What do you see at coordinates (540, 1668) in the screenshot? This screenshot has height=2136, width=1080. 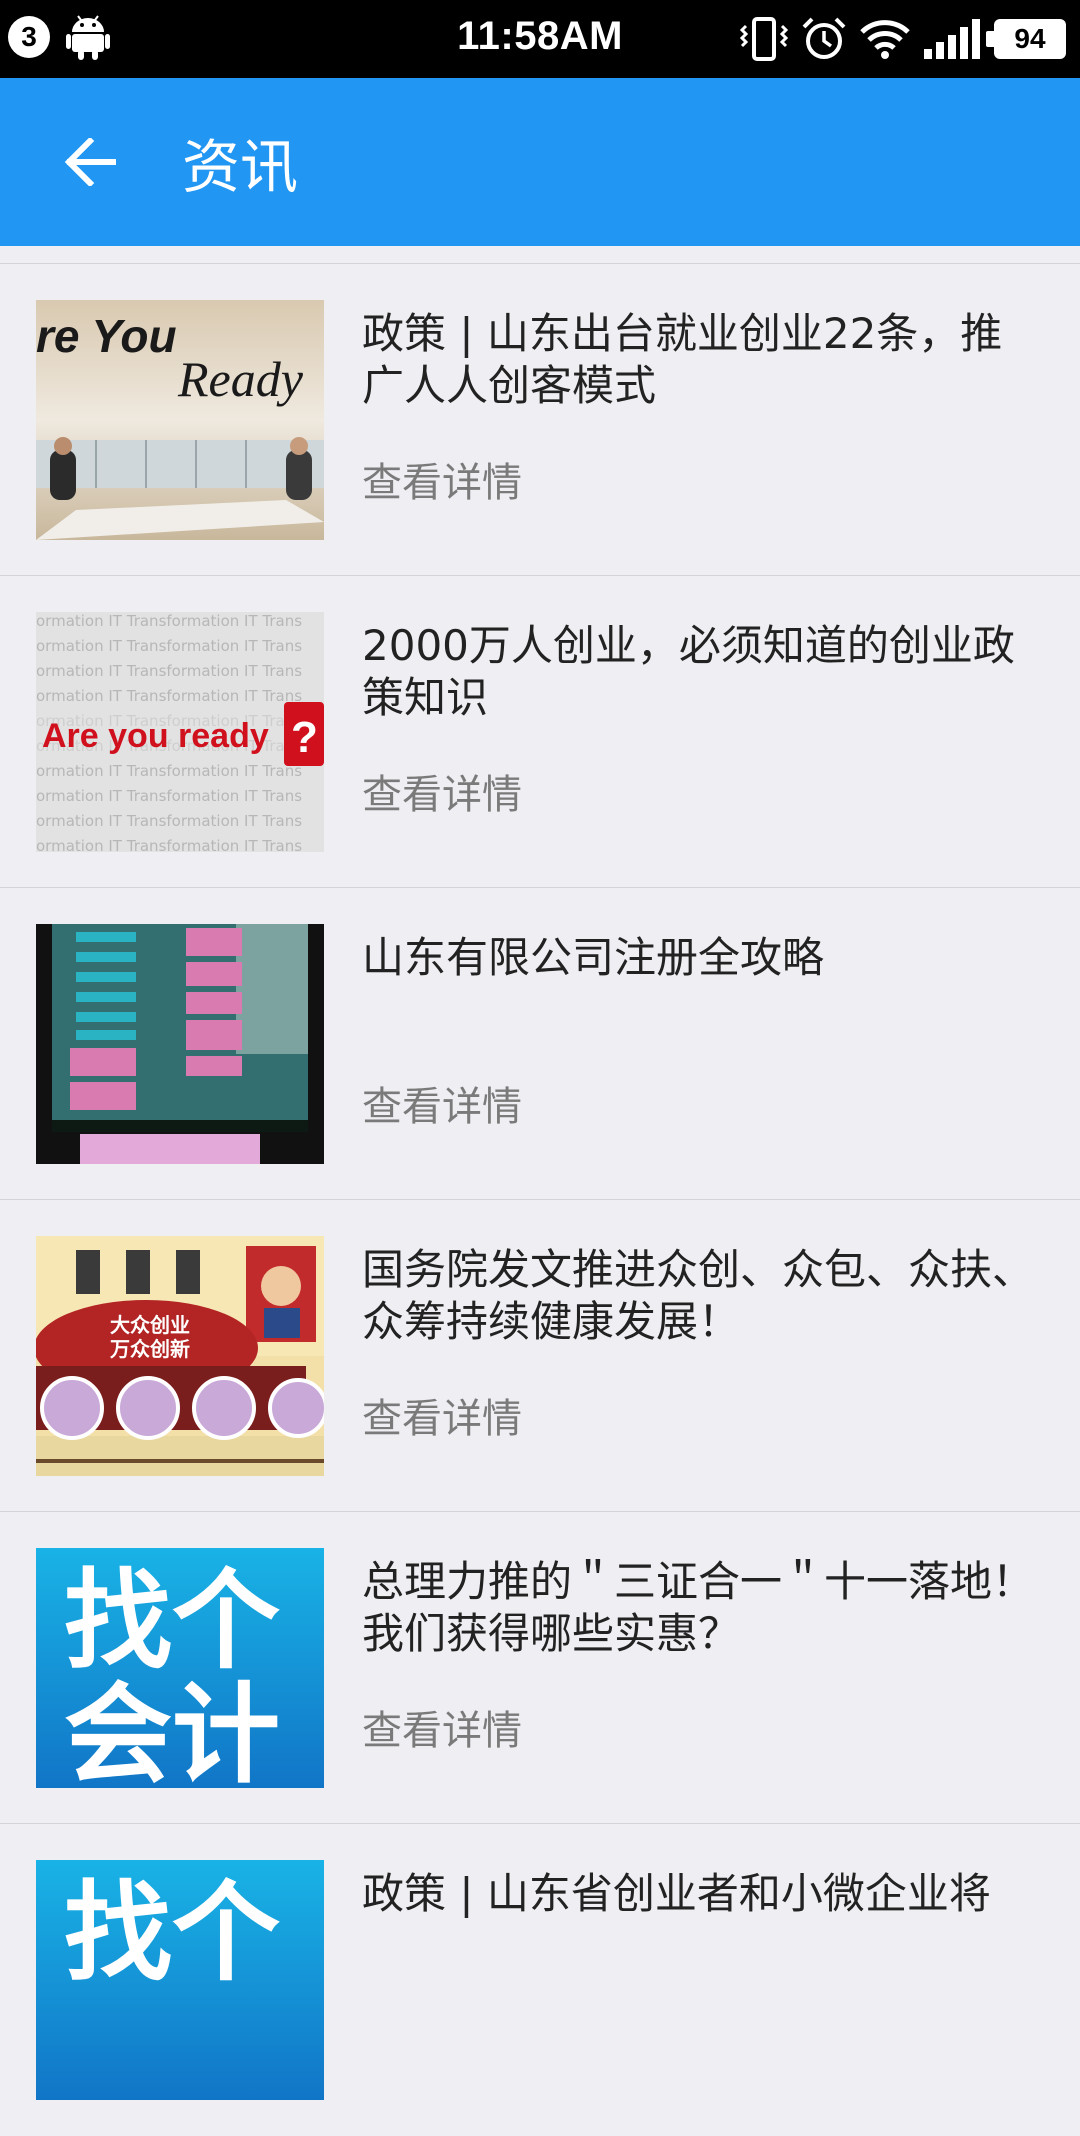 I see `news-list-item: 找个 会计 总理力推的＂三证合一＂十一落地！我们获得哪些实惠？ 查看详情` at bounding box center [540, 1668].